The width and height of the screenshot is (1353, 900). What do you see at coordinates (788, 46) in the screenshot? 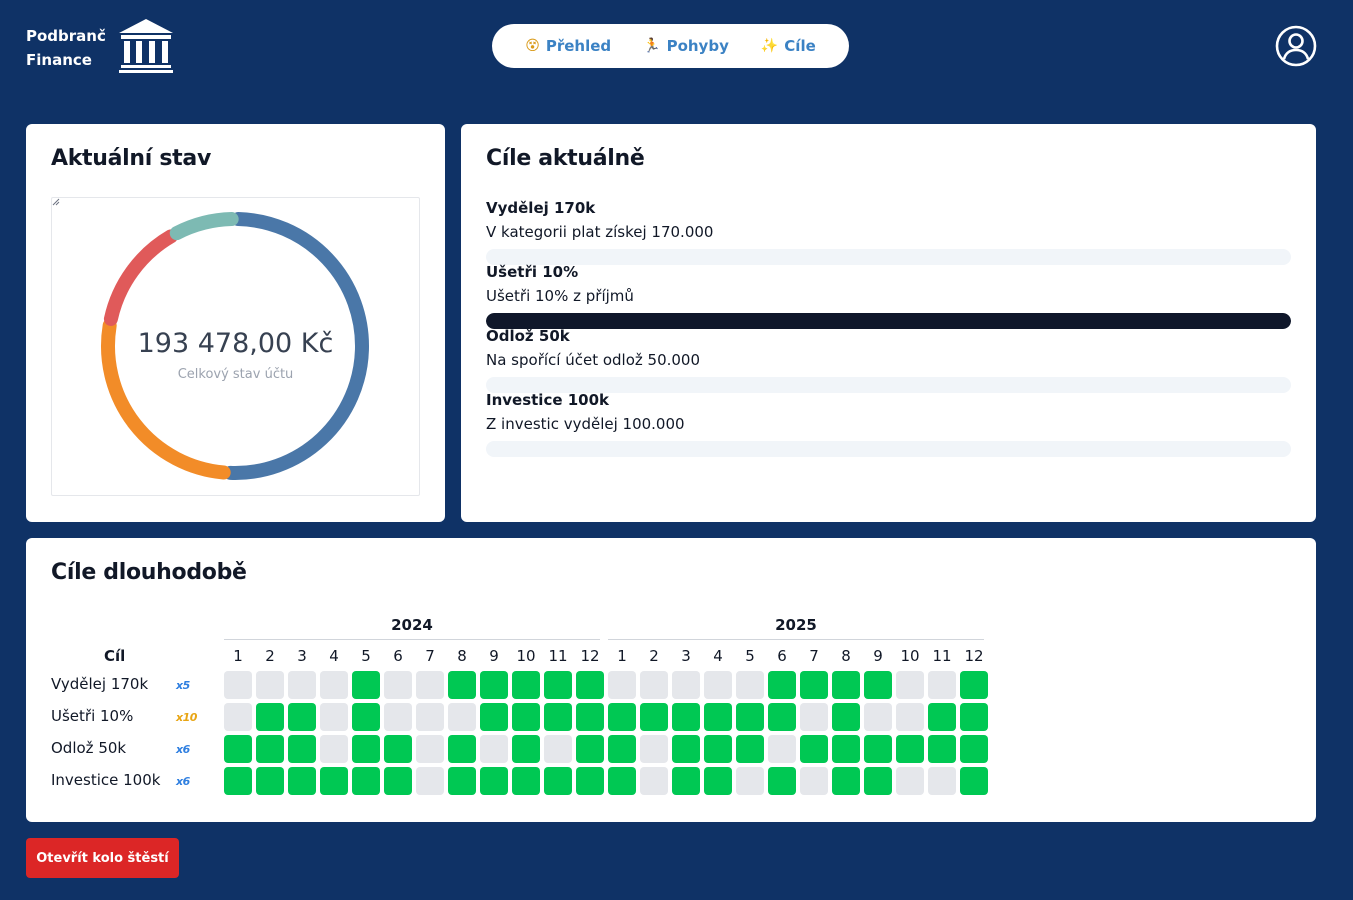
I see `nav-item-cile: ✨ Cíle` at bounding box center [788, 46].